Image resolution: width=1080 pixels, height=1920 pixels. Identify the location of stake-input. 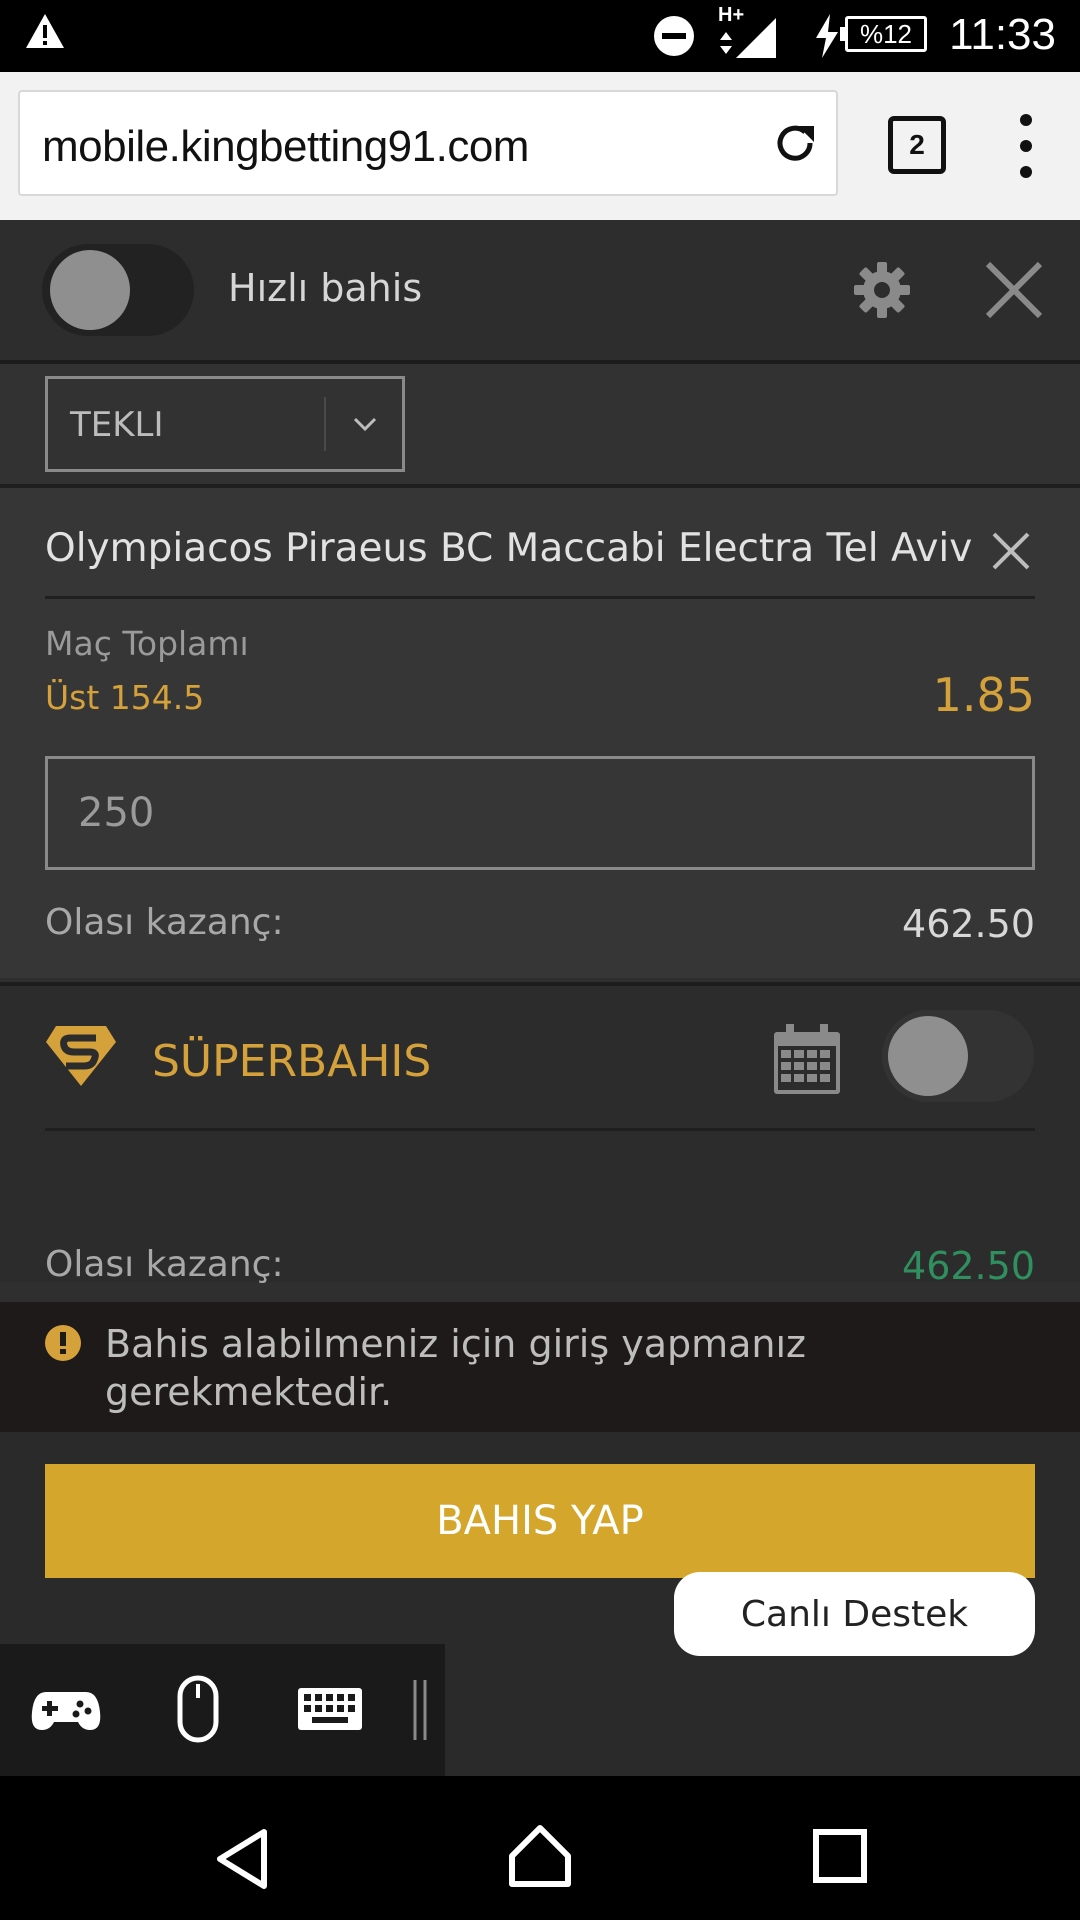
(540, 813).